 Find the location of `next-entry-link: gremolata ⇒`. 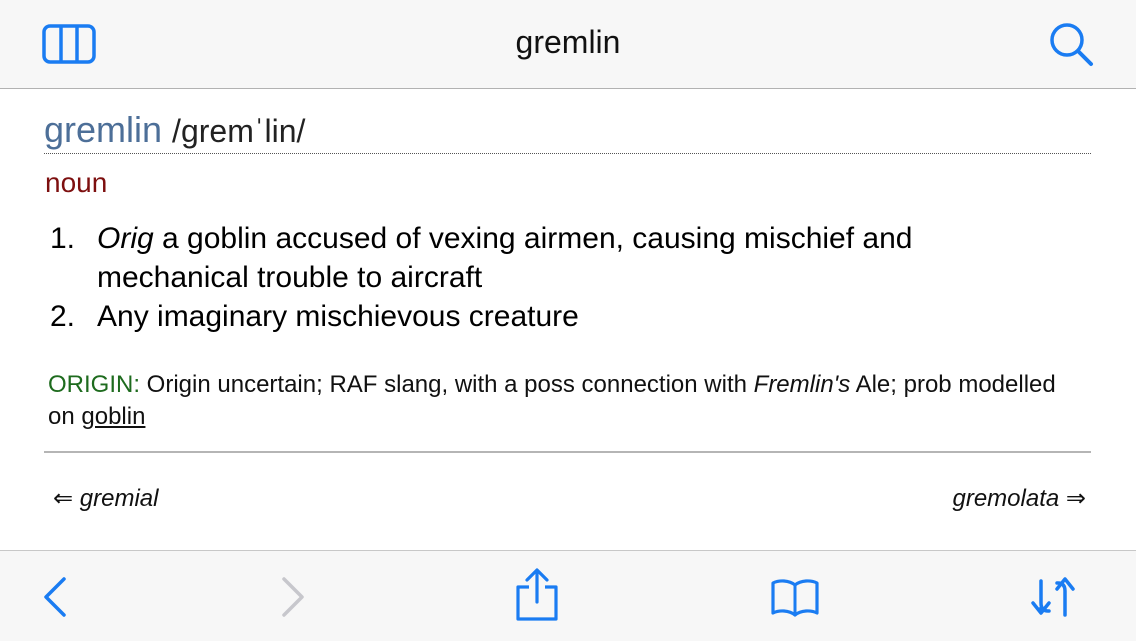

next-entry-link: gremolata ⇒ is located at coordinates (1019, 498).